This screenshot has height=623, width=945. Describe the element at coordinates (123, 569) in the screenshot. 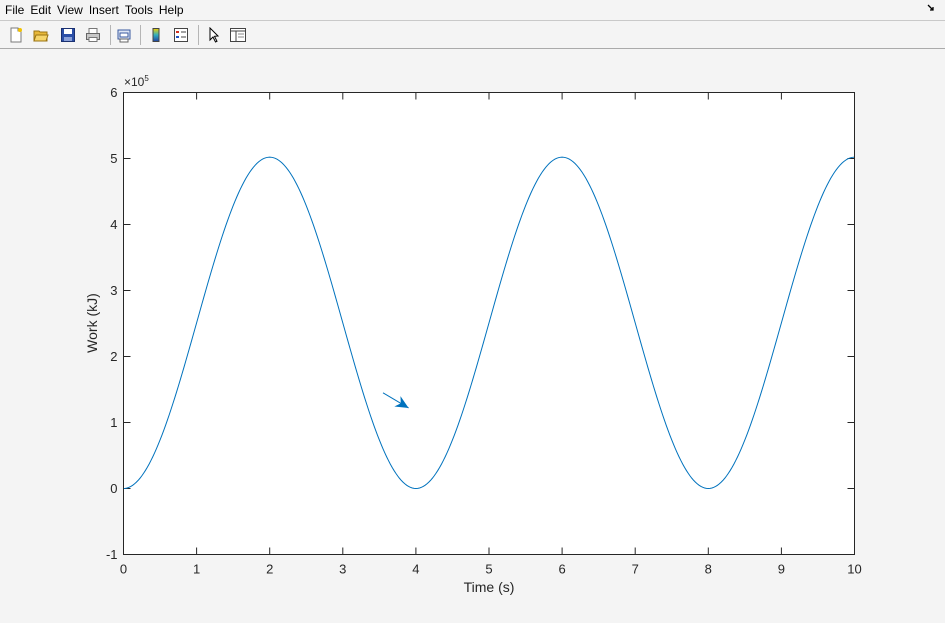

I see `x-tick-label: 0` at that location.